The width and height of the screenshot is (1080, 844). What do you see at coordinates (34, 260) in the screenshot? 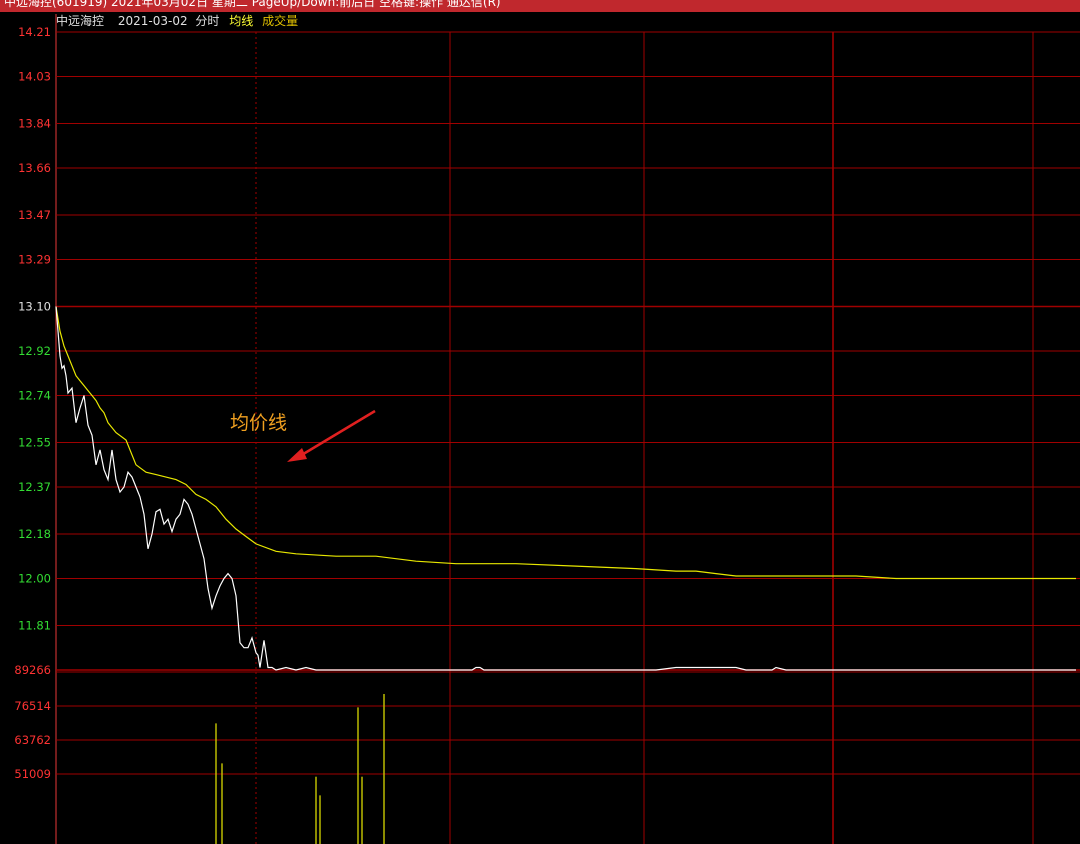
I see `price-tick-label: 13.29` at bounding box center [34, 260].